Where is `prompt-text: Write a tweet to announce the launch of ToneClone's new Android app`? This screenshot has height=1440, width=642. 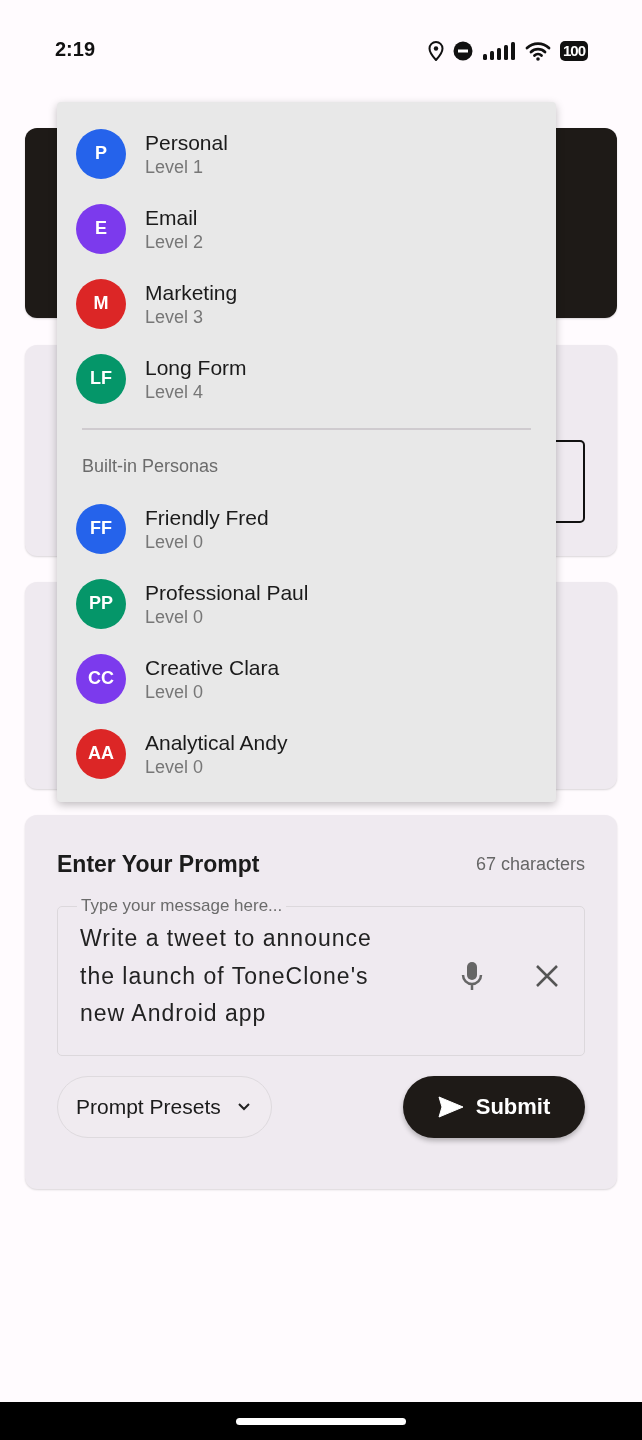
prompt-text: Write a tweet to announce the launch of ToneClone's new Android app is located at coordinates (232, 976).